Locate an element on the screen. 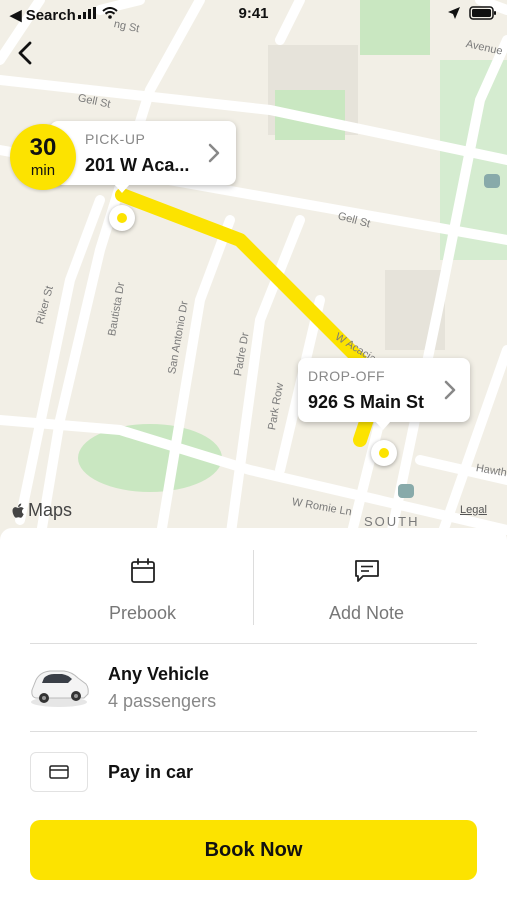 This screenshot has width=507, height=900. district-label: SOUTH is located at coordinates (392, 521).